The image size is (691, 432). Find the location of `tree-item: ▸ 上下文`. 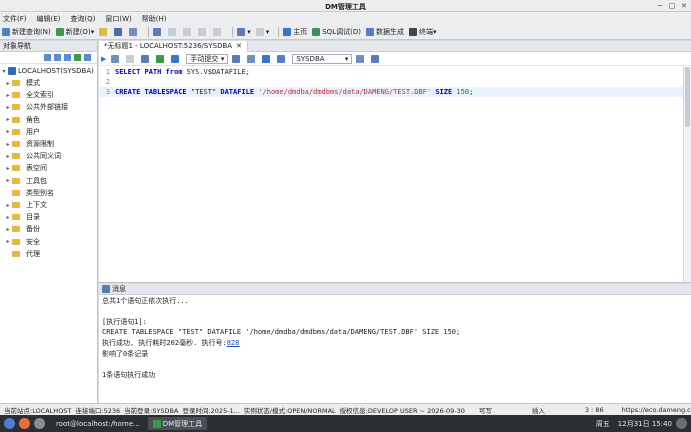

tree-item: ▸ 上下文 is located at coordinates (25, 205).